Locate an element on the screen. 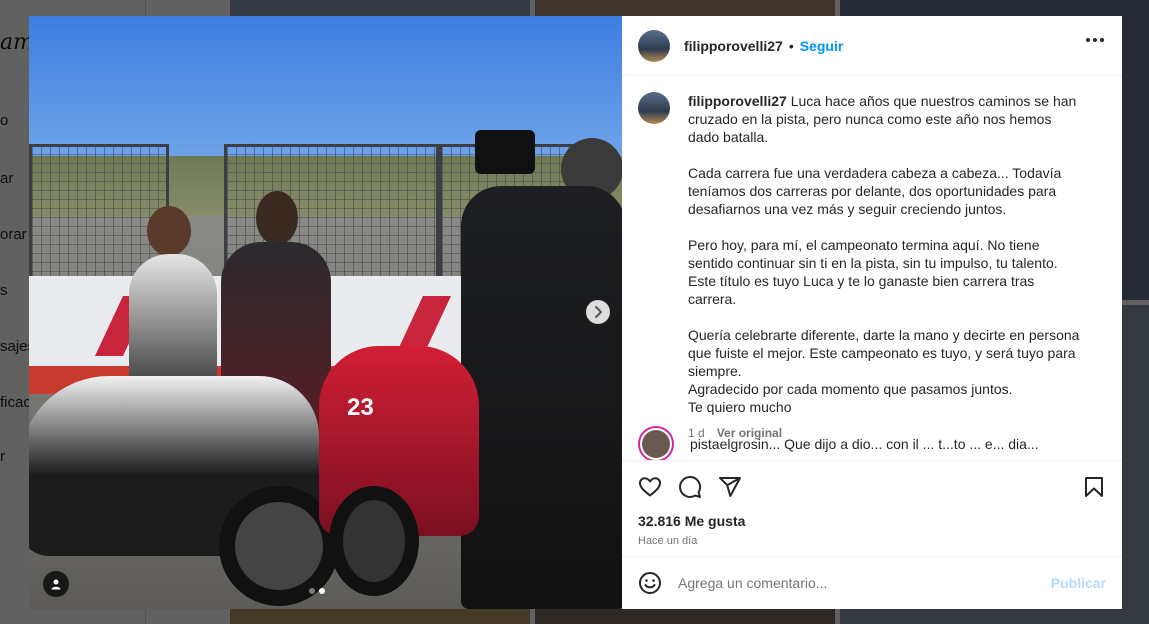 This screenshot has width=1149, height=624. user-tag-icon is located at coordinates (56, 584).